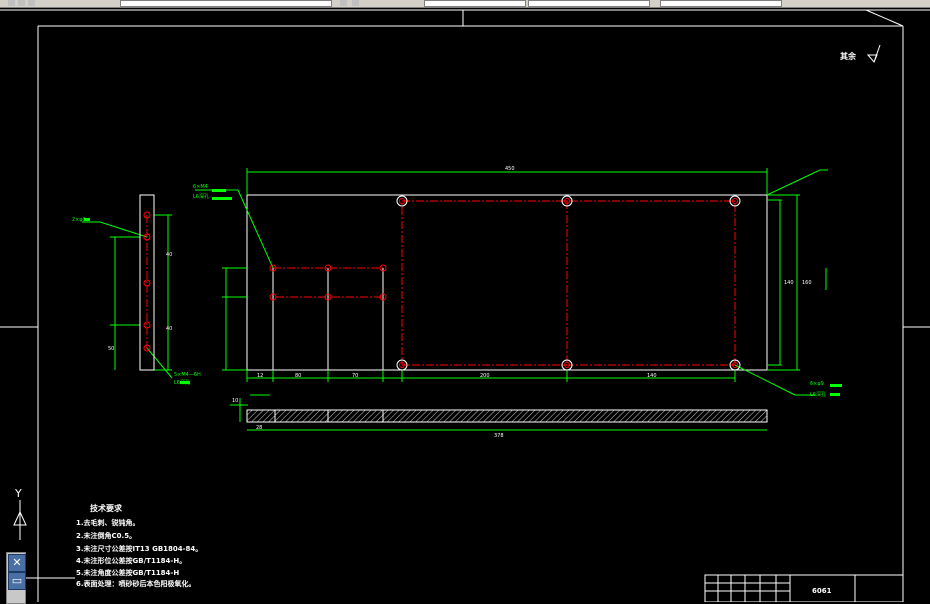 This screenshot has width=930, height=604. Describe the element at coordinates (182, 382) in the screenshot. I see `callout-side-holes-depth: L6深孔` at that location.